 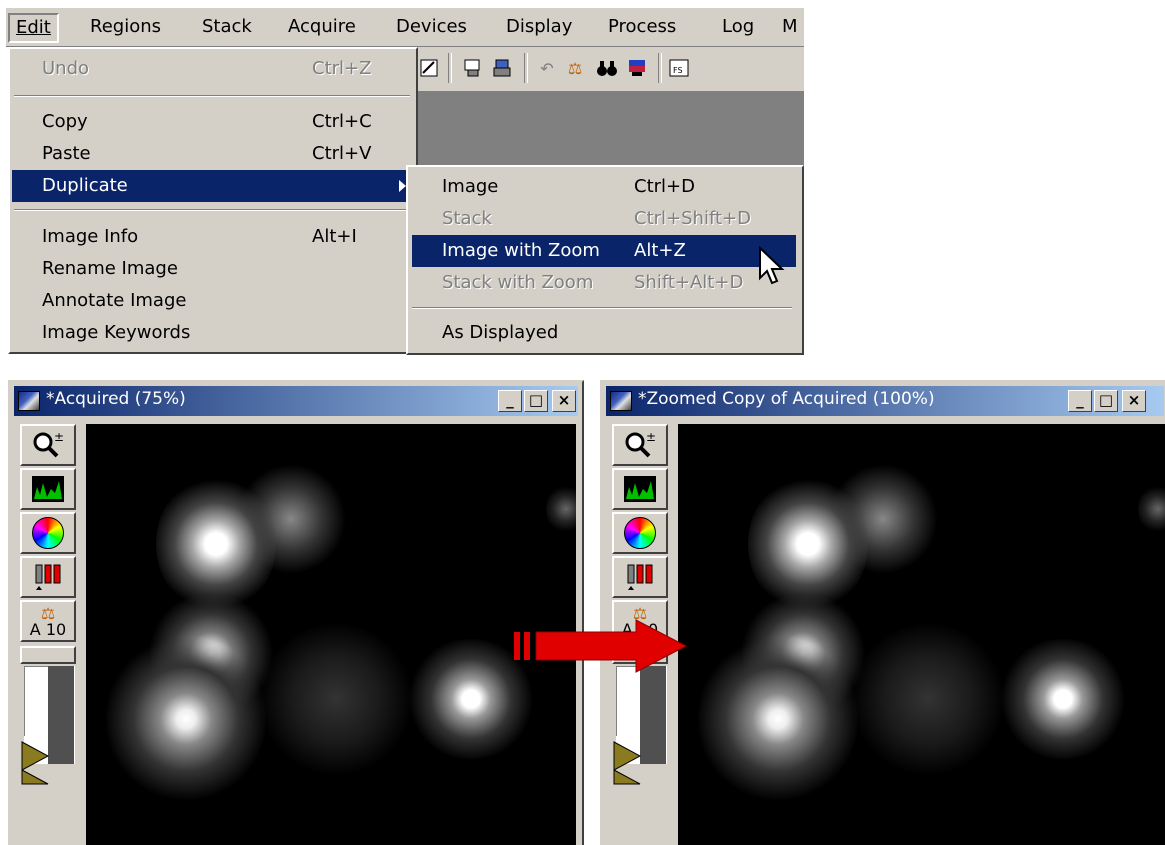 I want to click on svg-text: FS, so click(x=678, y=70).